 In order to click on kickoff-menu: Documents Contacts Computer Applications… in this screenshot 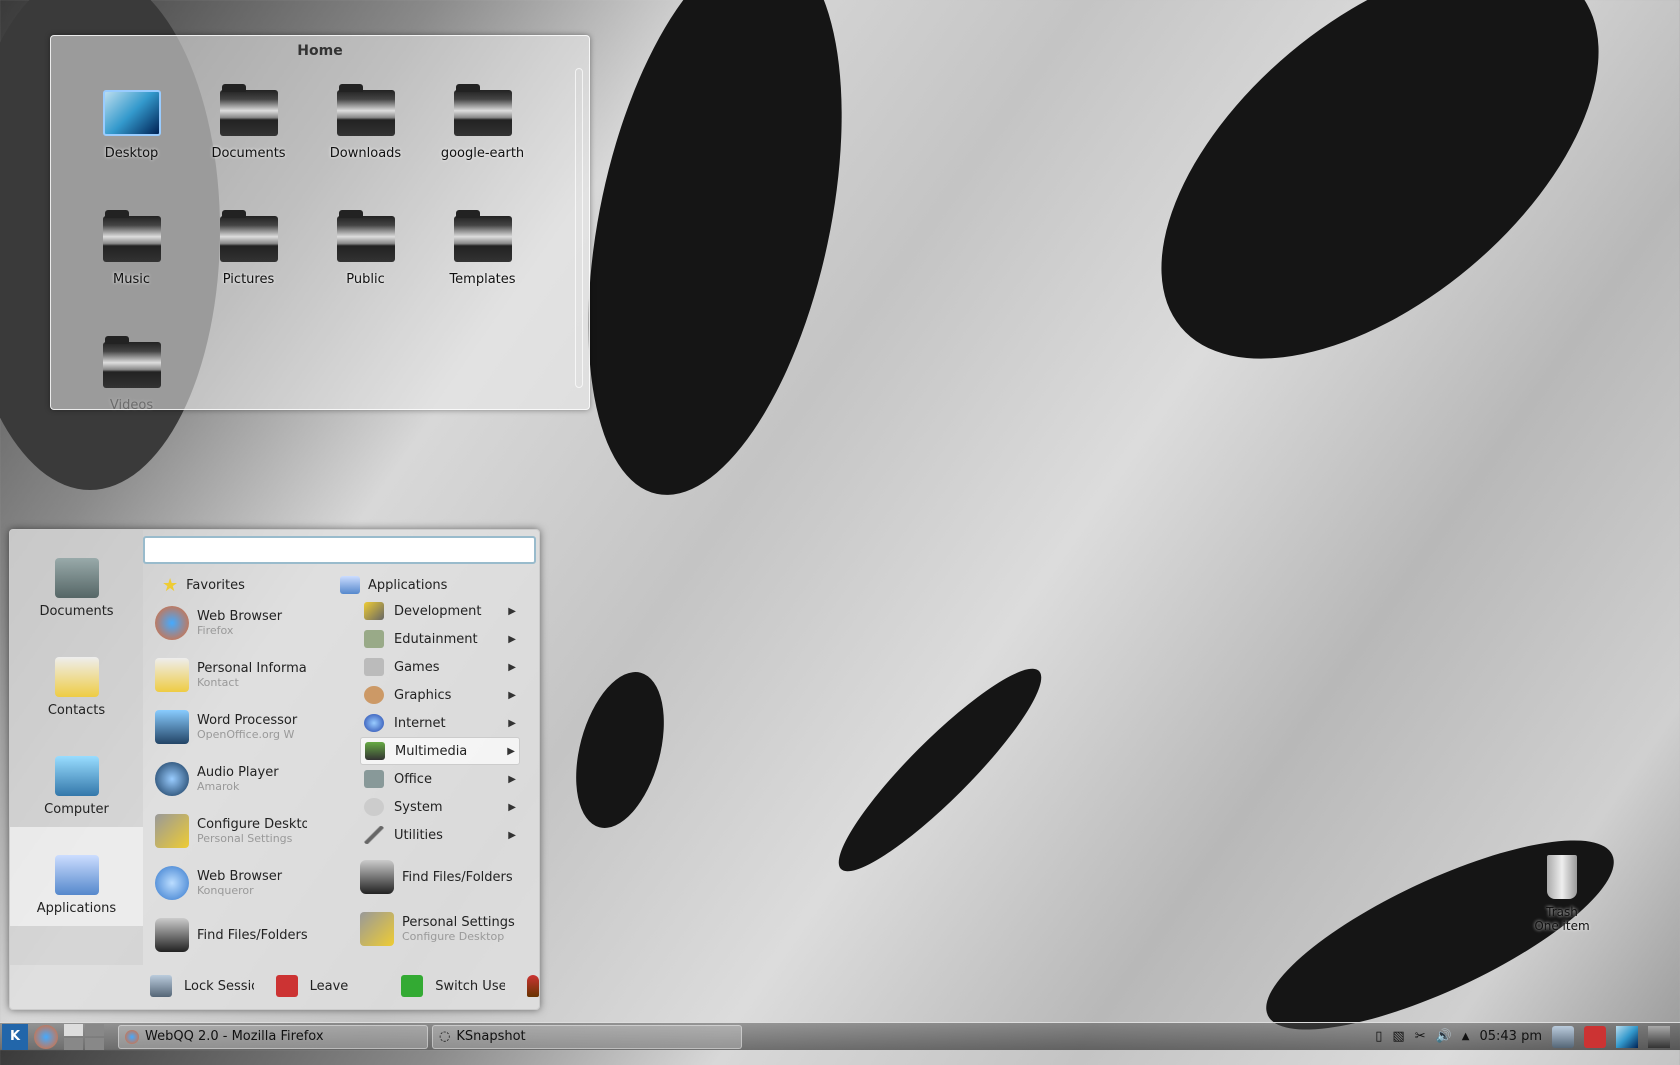, I will do `click(274, 769)`.